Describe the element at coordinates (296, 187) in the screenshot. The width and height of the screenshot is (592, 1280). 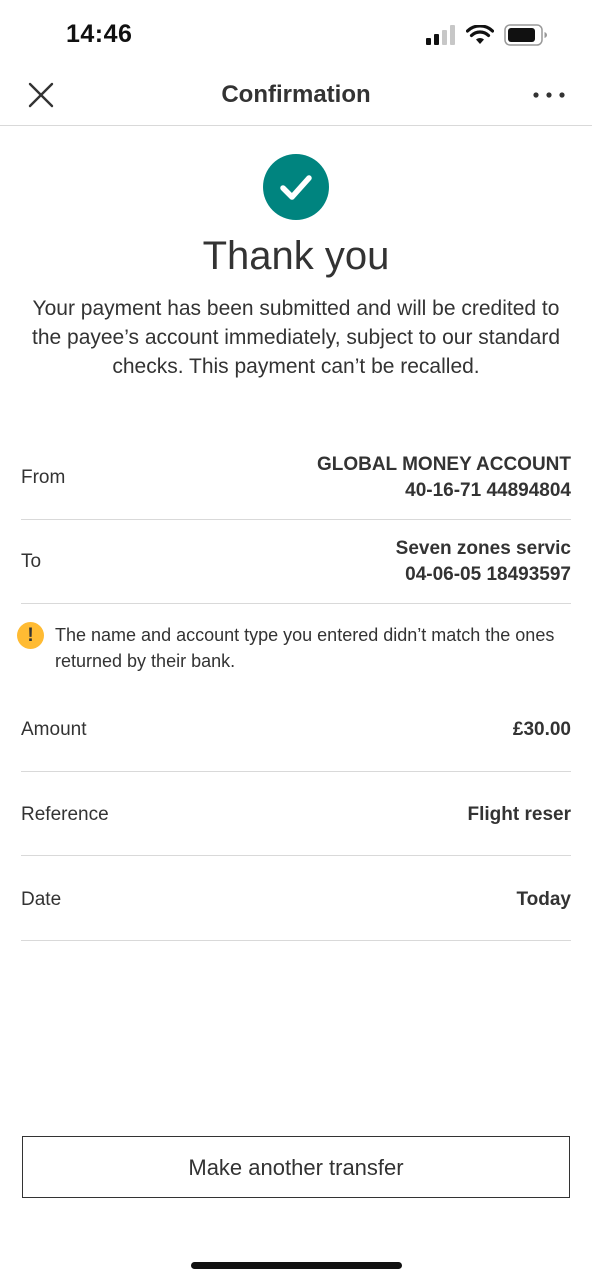
I see `check-circle-icon` at that location.